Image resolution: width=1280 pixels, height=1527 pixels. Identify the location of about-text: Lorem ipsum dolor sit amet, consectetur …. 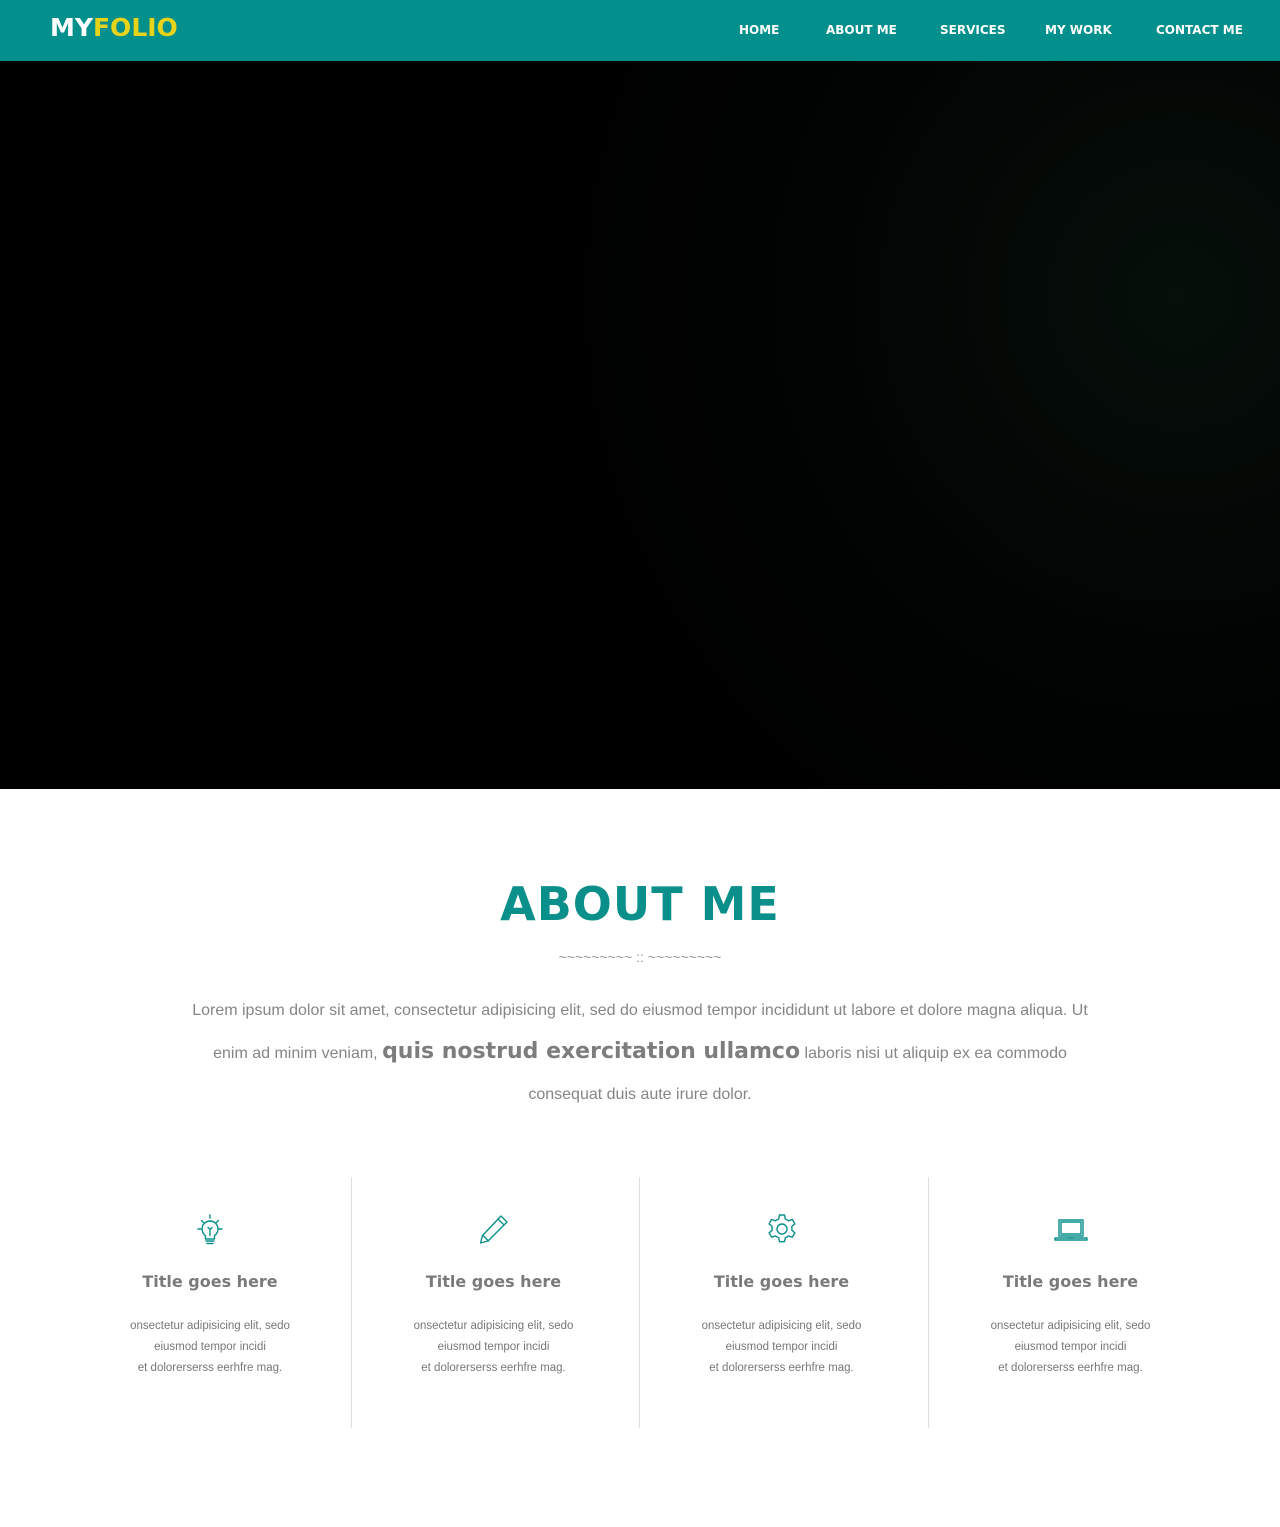
(640, 1052).